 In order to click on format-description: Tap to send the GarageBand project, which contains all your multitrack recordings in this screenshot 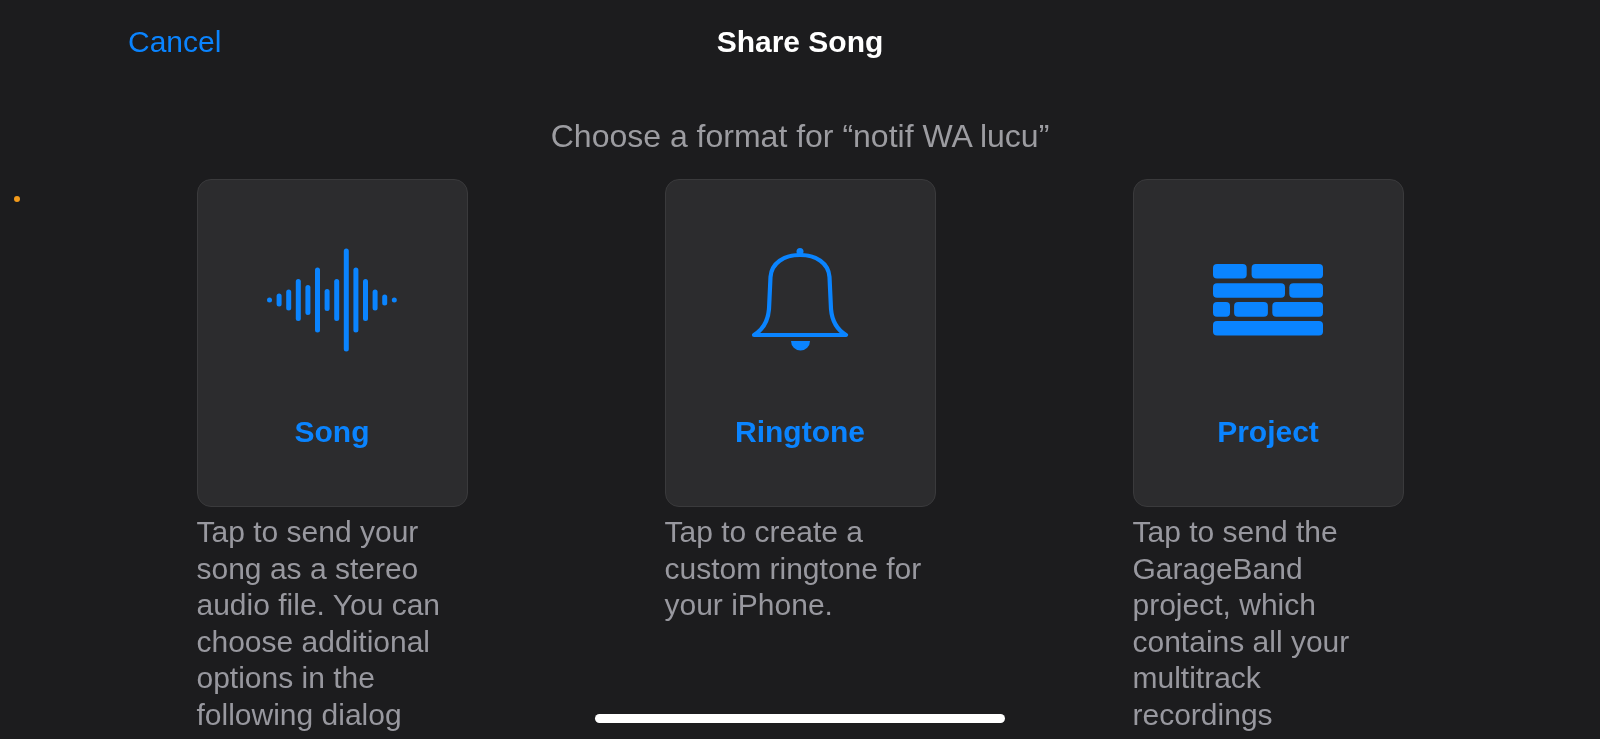, I will do `click(1241, 623)`.